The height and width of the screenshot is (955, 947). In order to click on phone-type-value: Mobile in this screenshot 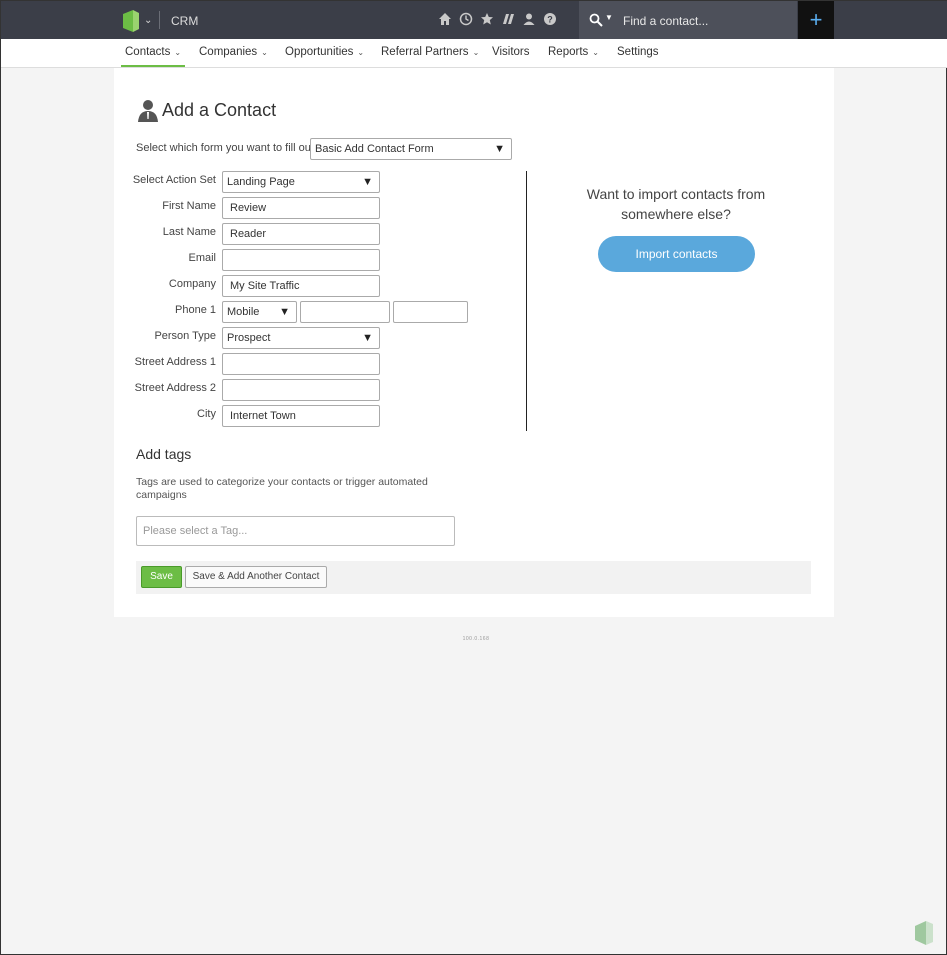, I will do `click(243, 312)`.